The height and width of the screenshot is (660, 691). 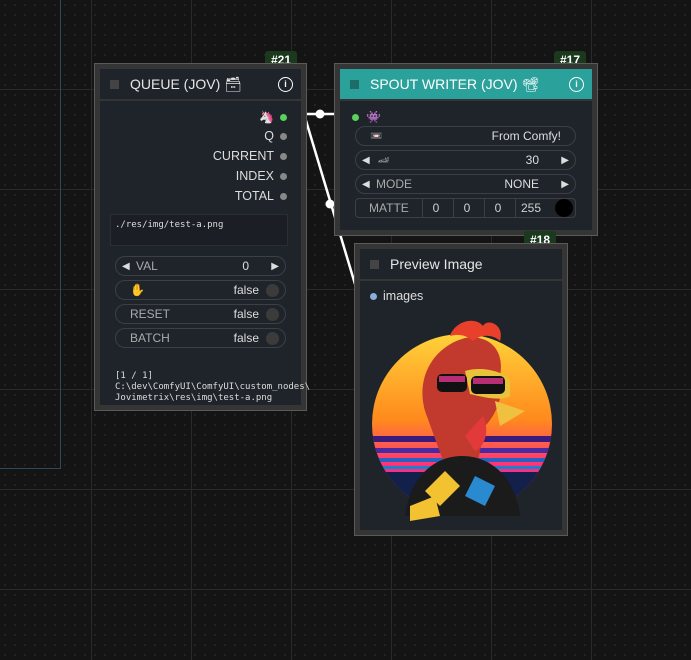 I want to click on hand-toggle-widget: ✋ false, so click(x=200, y=290).